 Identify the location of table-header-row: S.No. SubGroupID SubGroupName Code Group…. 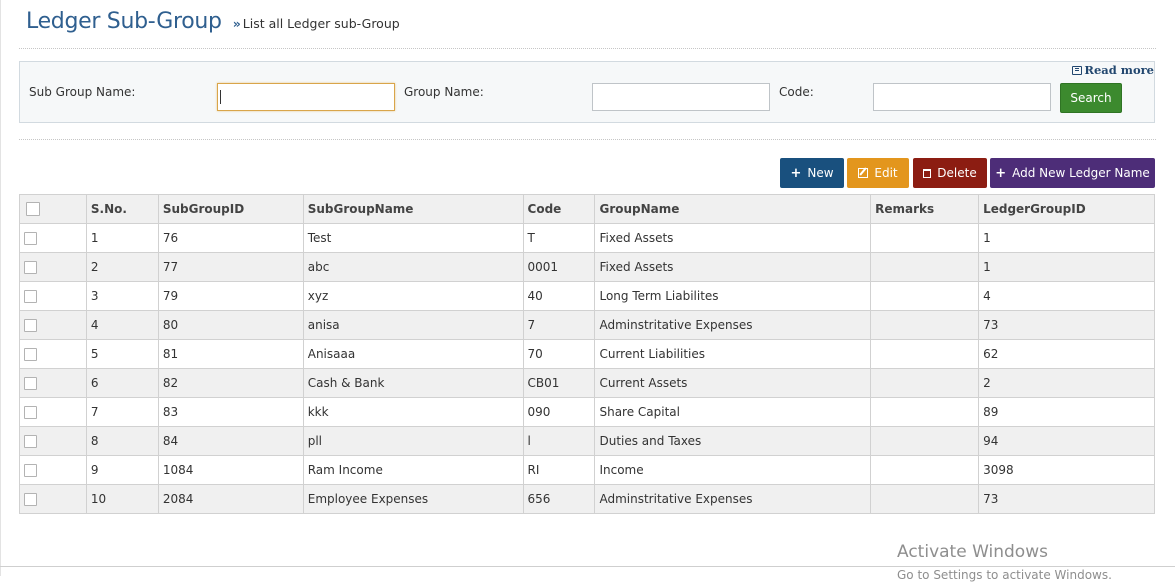
(587, 209).